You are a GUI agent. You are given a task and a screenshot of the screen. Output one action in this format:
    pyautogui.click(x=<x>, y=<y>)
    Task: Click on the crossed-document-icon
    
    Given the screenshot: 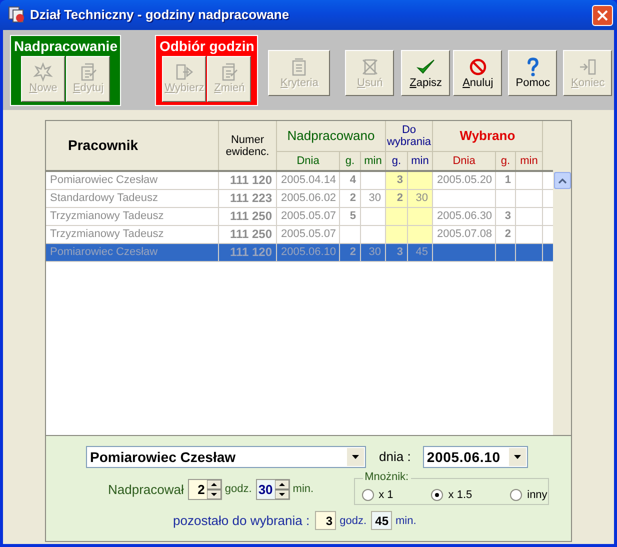 What is the action you would take?
    pyautogui.click(x=370, y=66)
    